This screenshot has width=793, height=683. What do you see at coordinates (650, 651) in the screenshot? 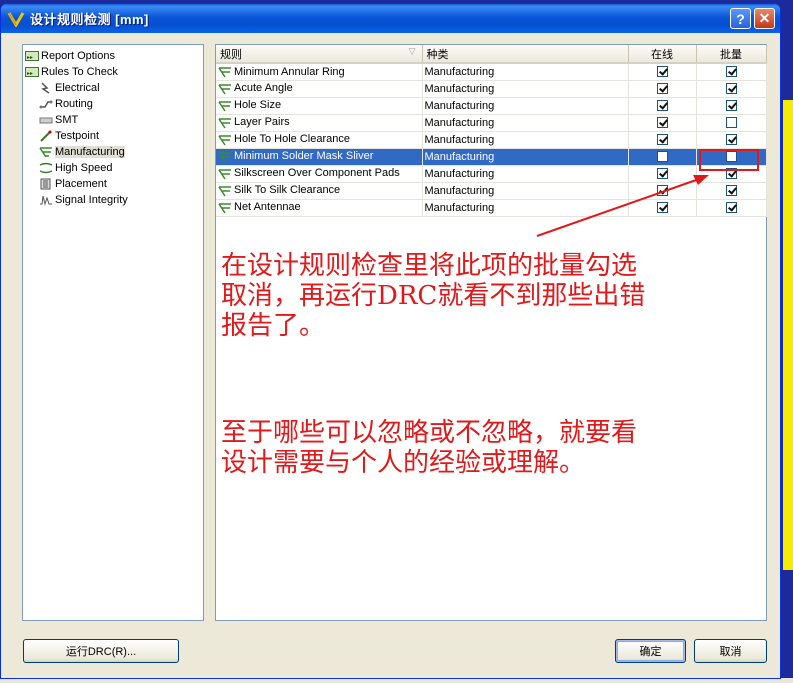
I see `ok-button: 确定` at bounding box center [650, 651].